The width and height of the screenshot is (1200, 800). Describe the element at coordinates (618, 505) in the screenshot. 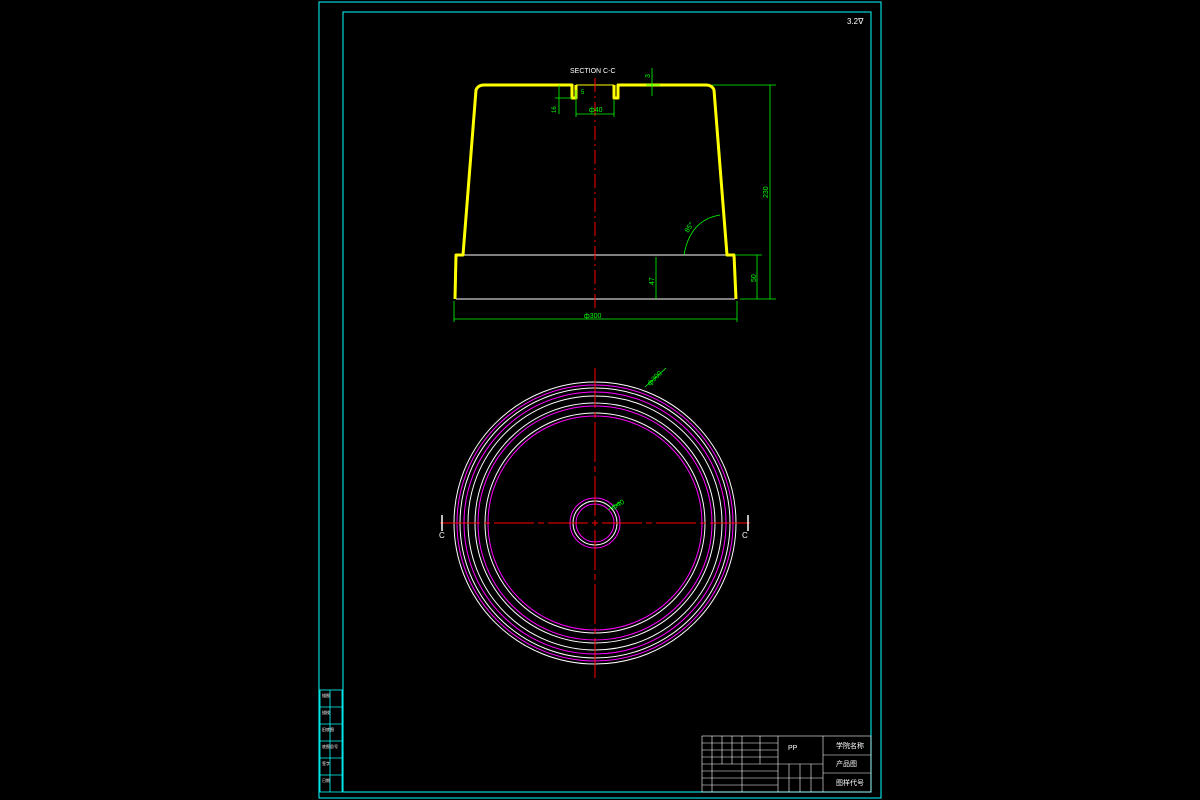

I see `plan-hole-diameter: ф40` at that location.